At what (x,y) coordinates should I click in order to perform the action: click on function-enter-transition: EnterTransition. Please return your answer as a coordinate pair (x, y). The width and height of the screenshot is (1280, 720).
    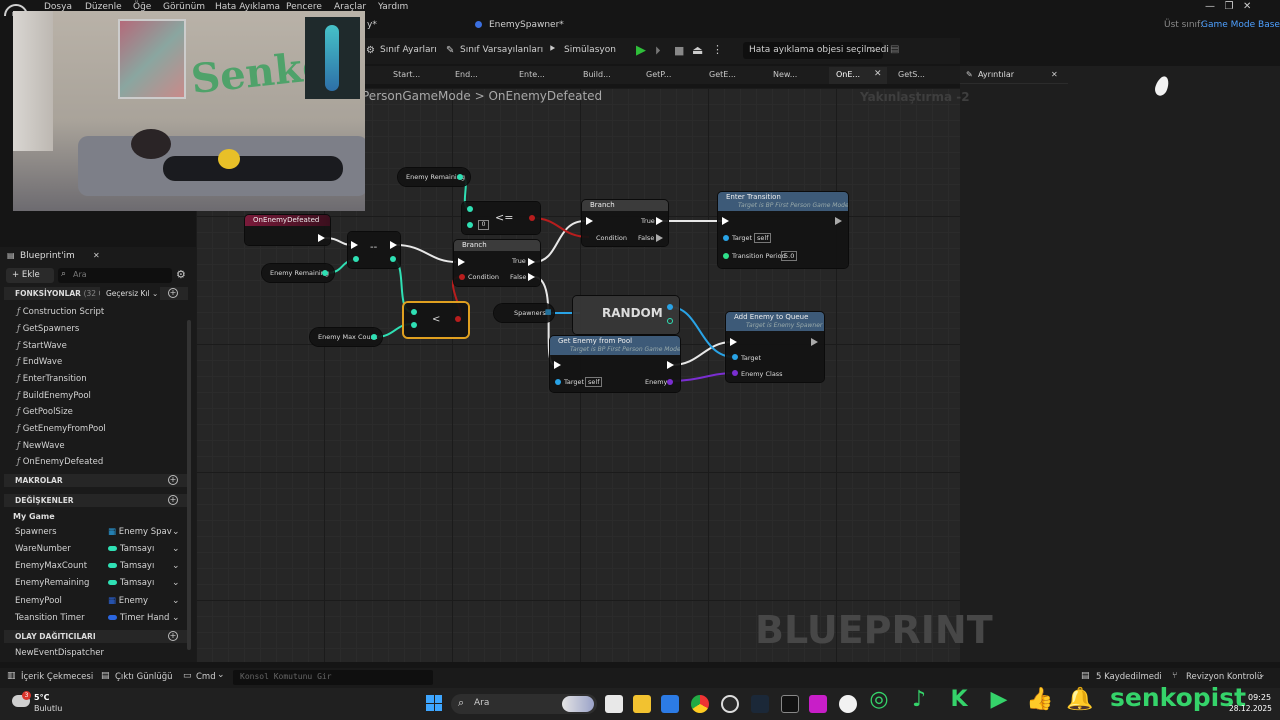
    Looking at the image, I should click on (52, 379).